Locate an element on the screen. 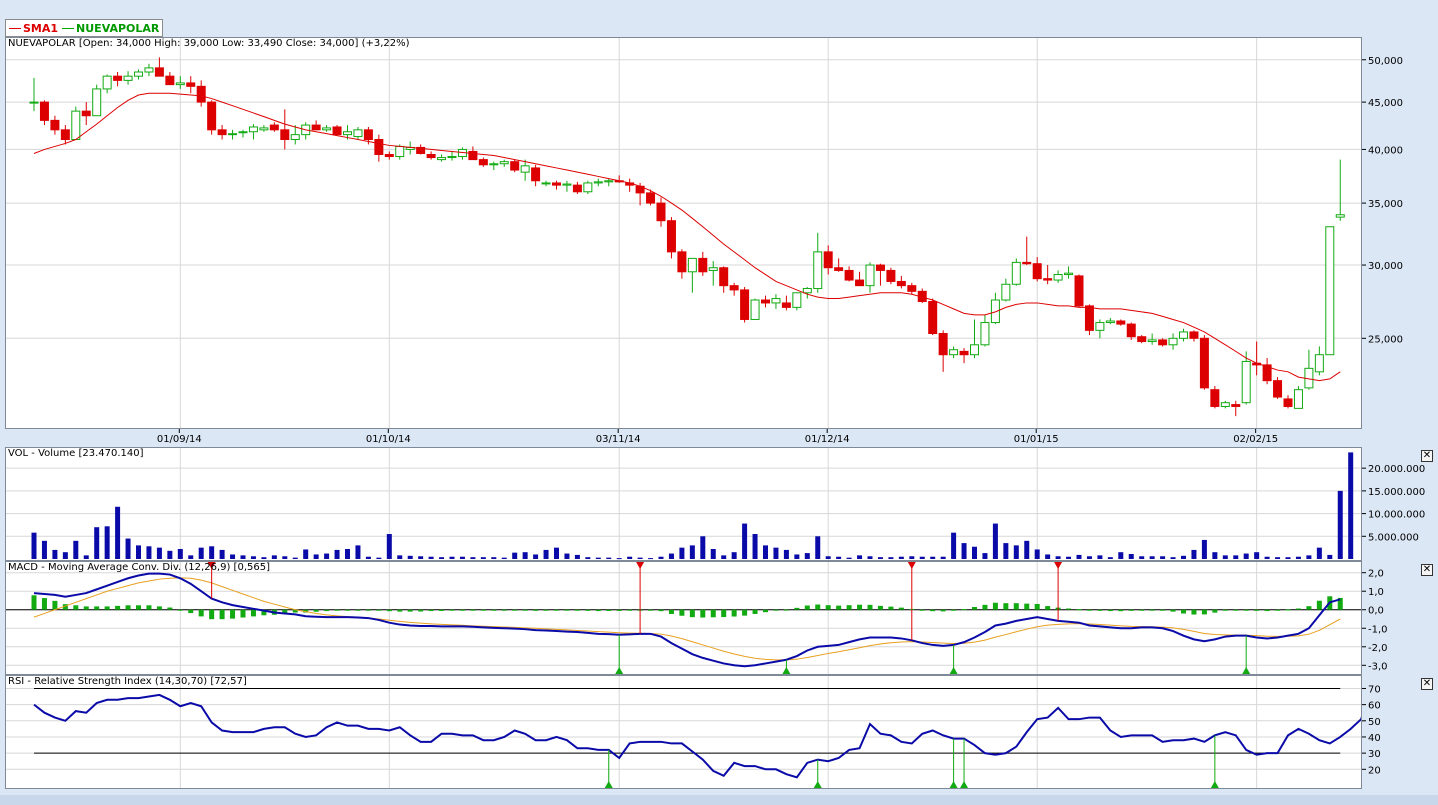 The height and width of the screenshot is (805, 1438). y-tick-label: 35,000 is located at coordinates (1385, 204).